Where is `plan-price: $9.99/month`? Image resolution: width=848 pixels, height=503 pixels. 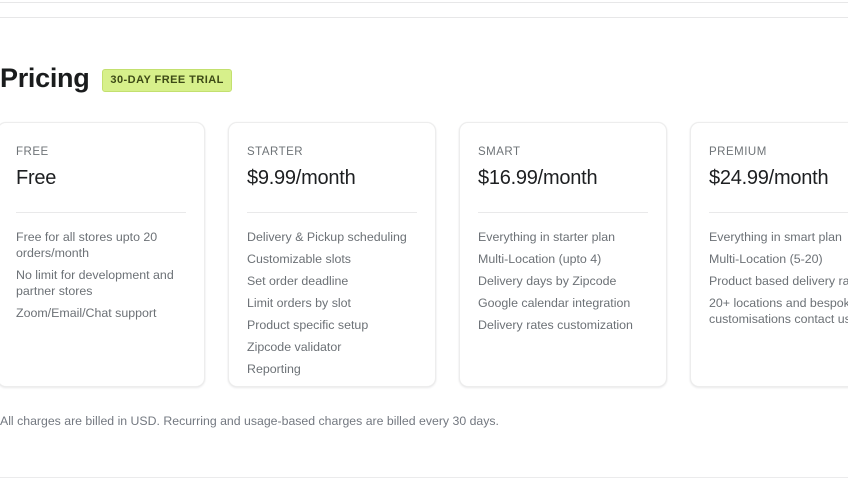
plan-price: $9.99/month is located at coordinates (301, 178).